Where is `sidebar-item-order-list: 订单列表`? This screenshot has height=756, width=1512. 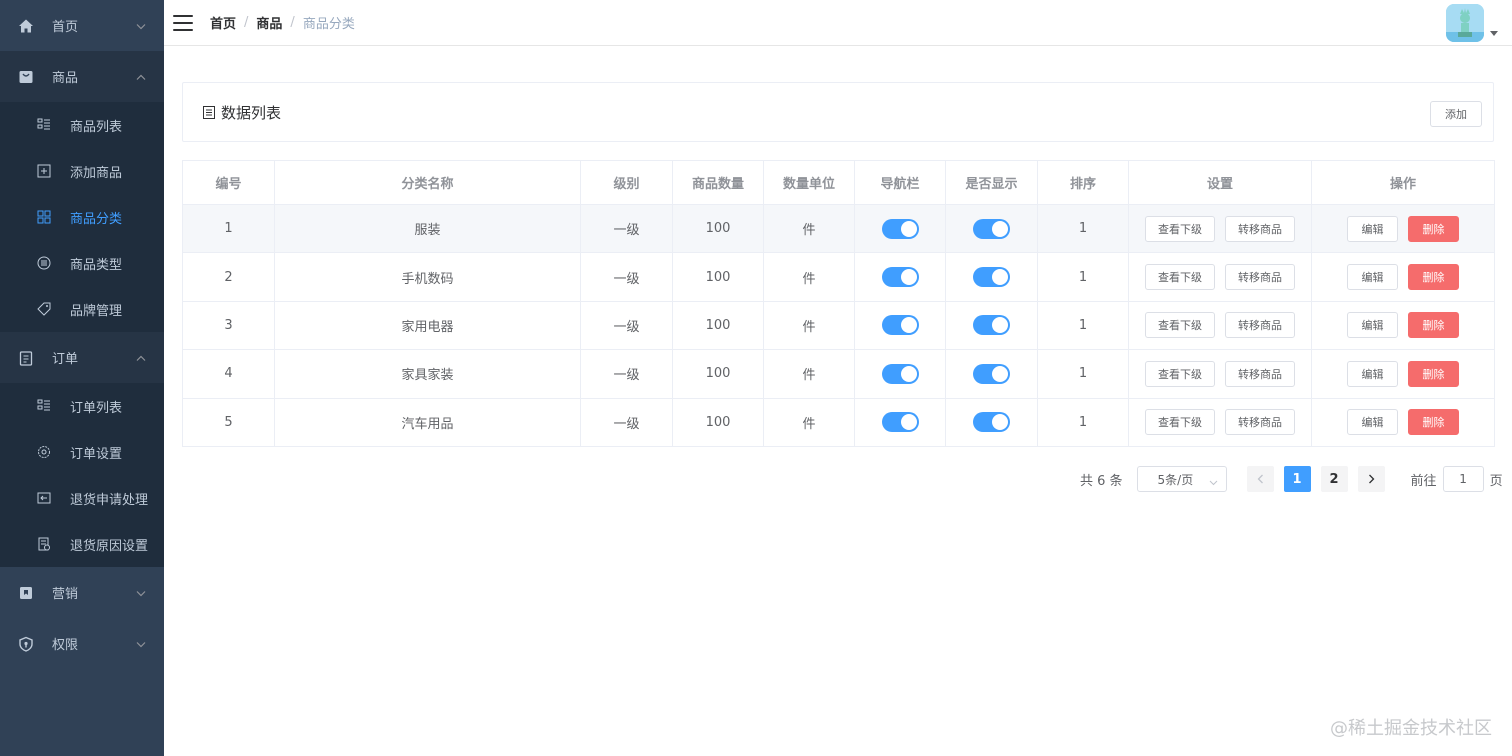
sidebar-item-order-list: 订单列表 is located at coordinates (82, 406).